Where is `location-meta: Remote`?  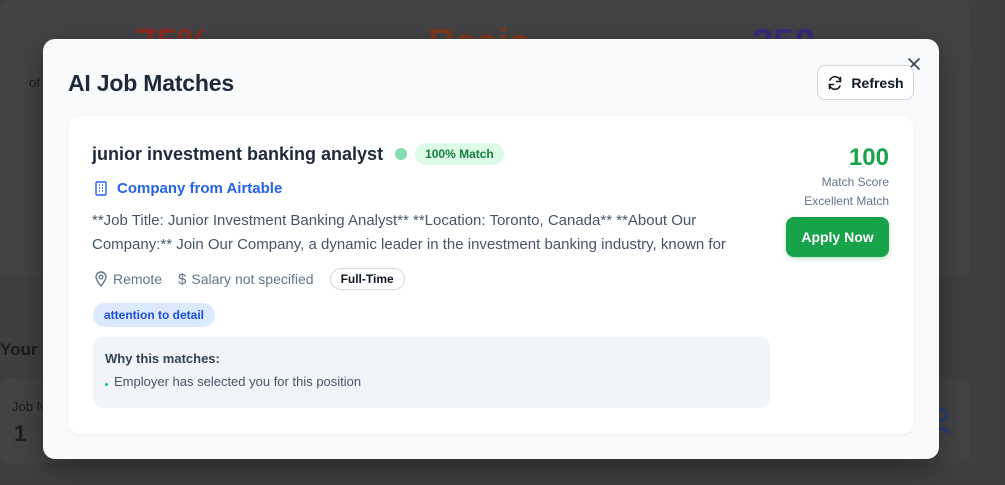 location-meta: Remote is located at coordinates (128, 279).